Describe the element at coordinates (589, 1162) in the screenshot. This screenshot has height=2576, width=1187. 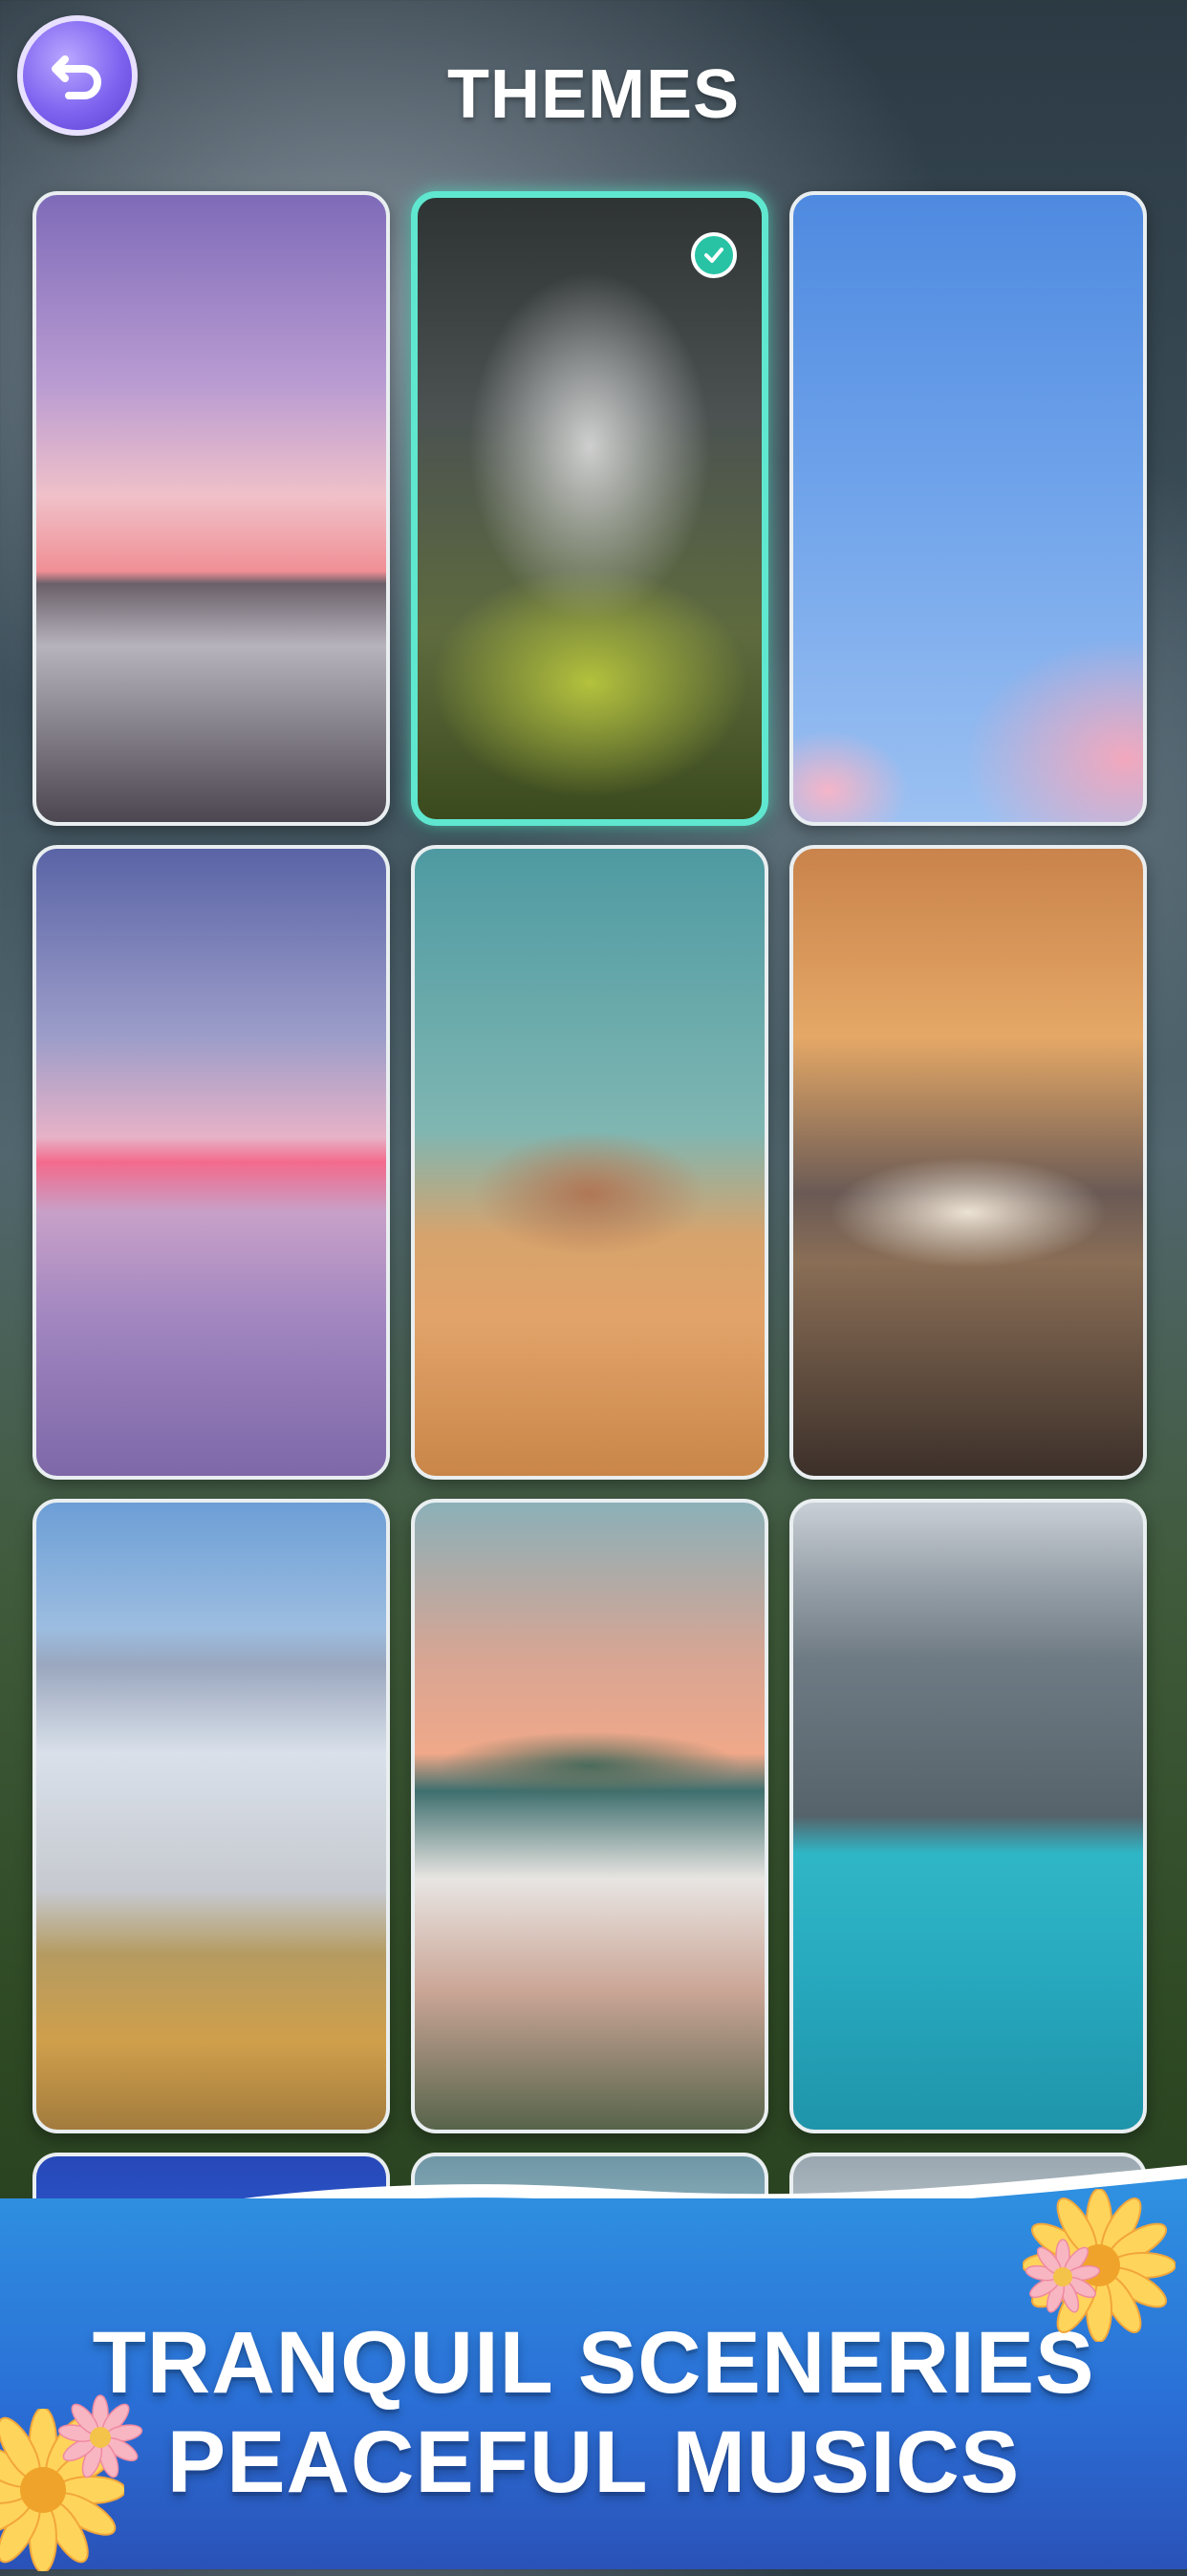
I see `theme-card-desert-rock` at that location.